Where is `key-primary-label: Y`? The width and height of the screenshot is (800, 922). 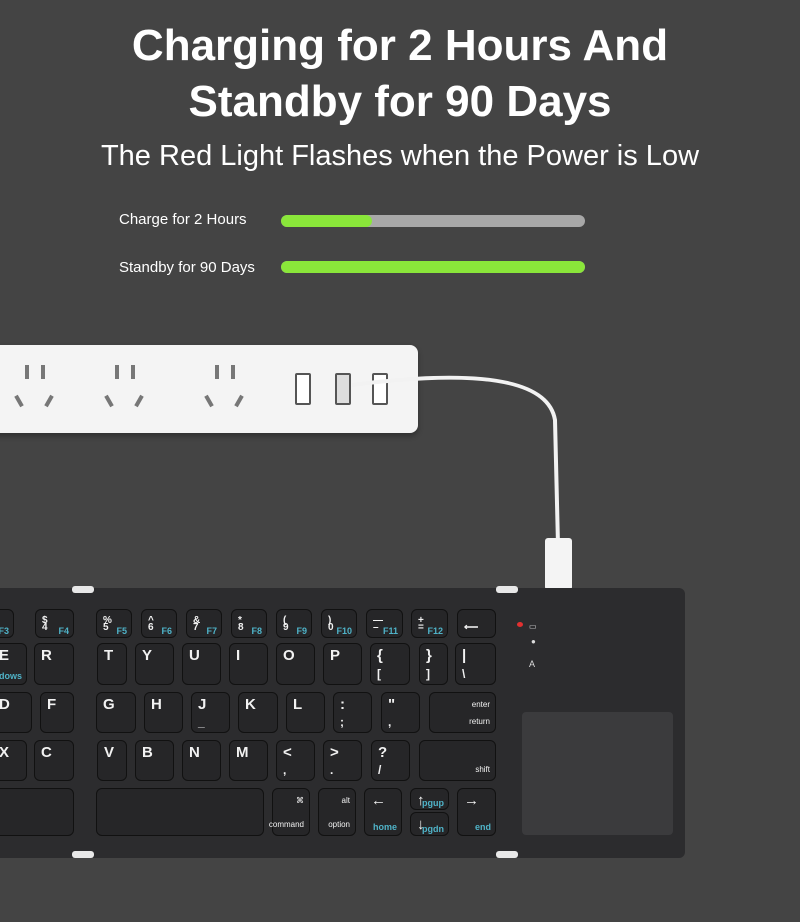 key-primary-label: Y is located at coordinates (147, 655).